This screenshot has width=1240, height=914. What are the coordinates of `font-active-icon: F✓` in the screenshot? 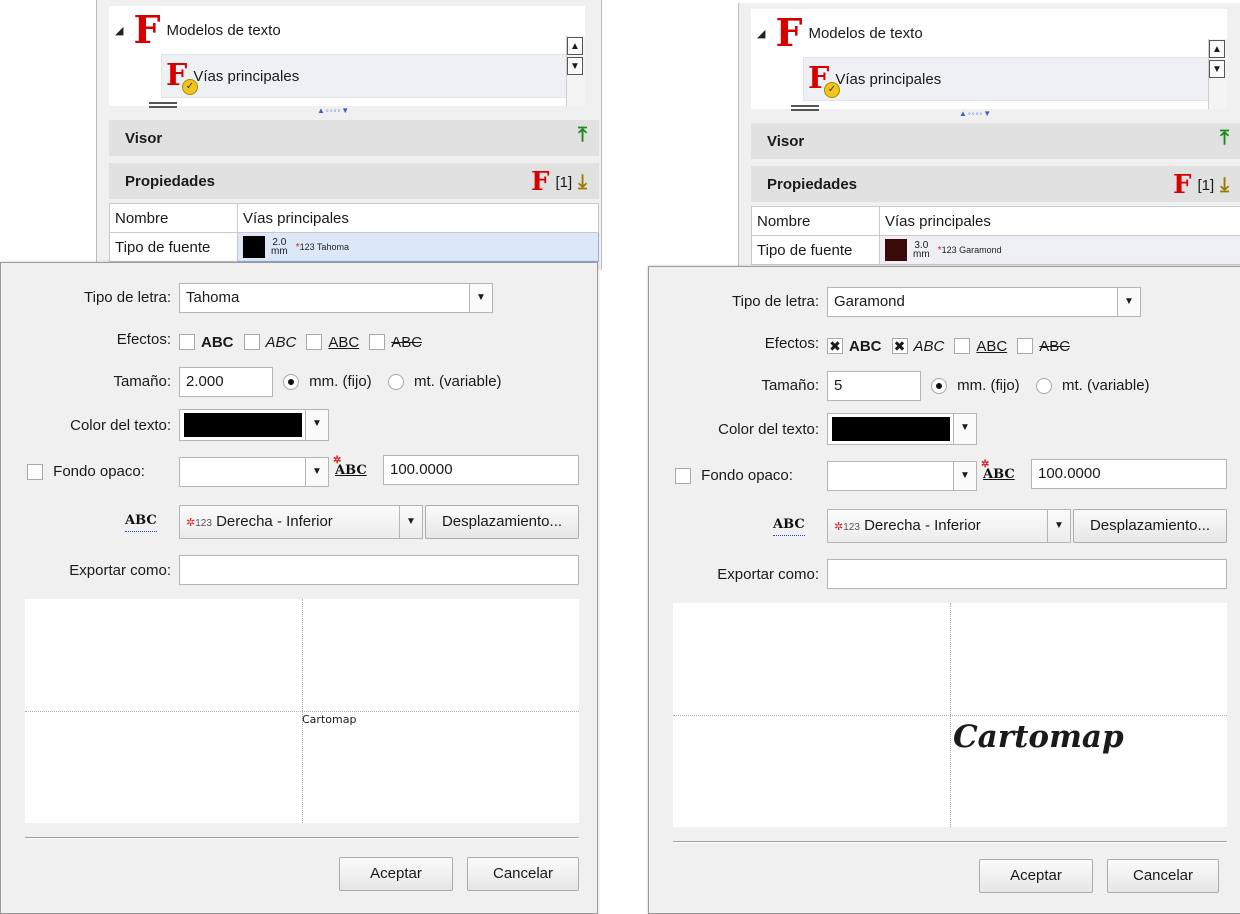 It's located at (818, 79).